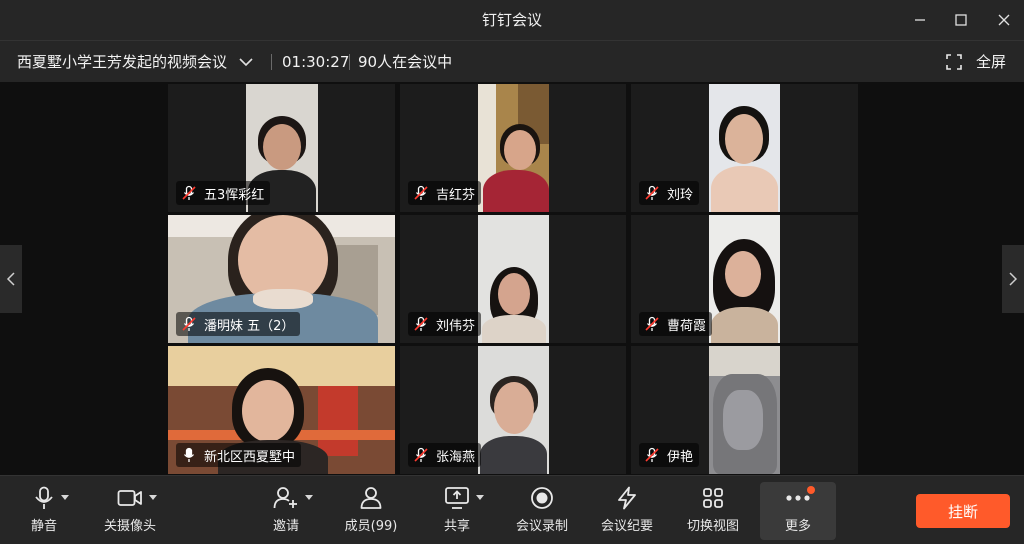 The image size is (1024, 544). I want to click on participant-name: 伊艳, so click(680, 457).